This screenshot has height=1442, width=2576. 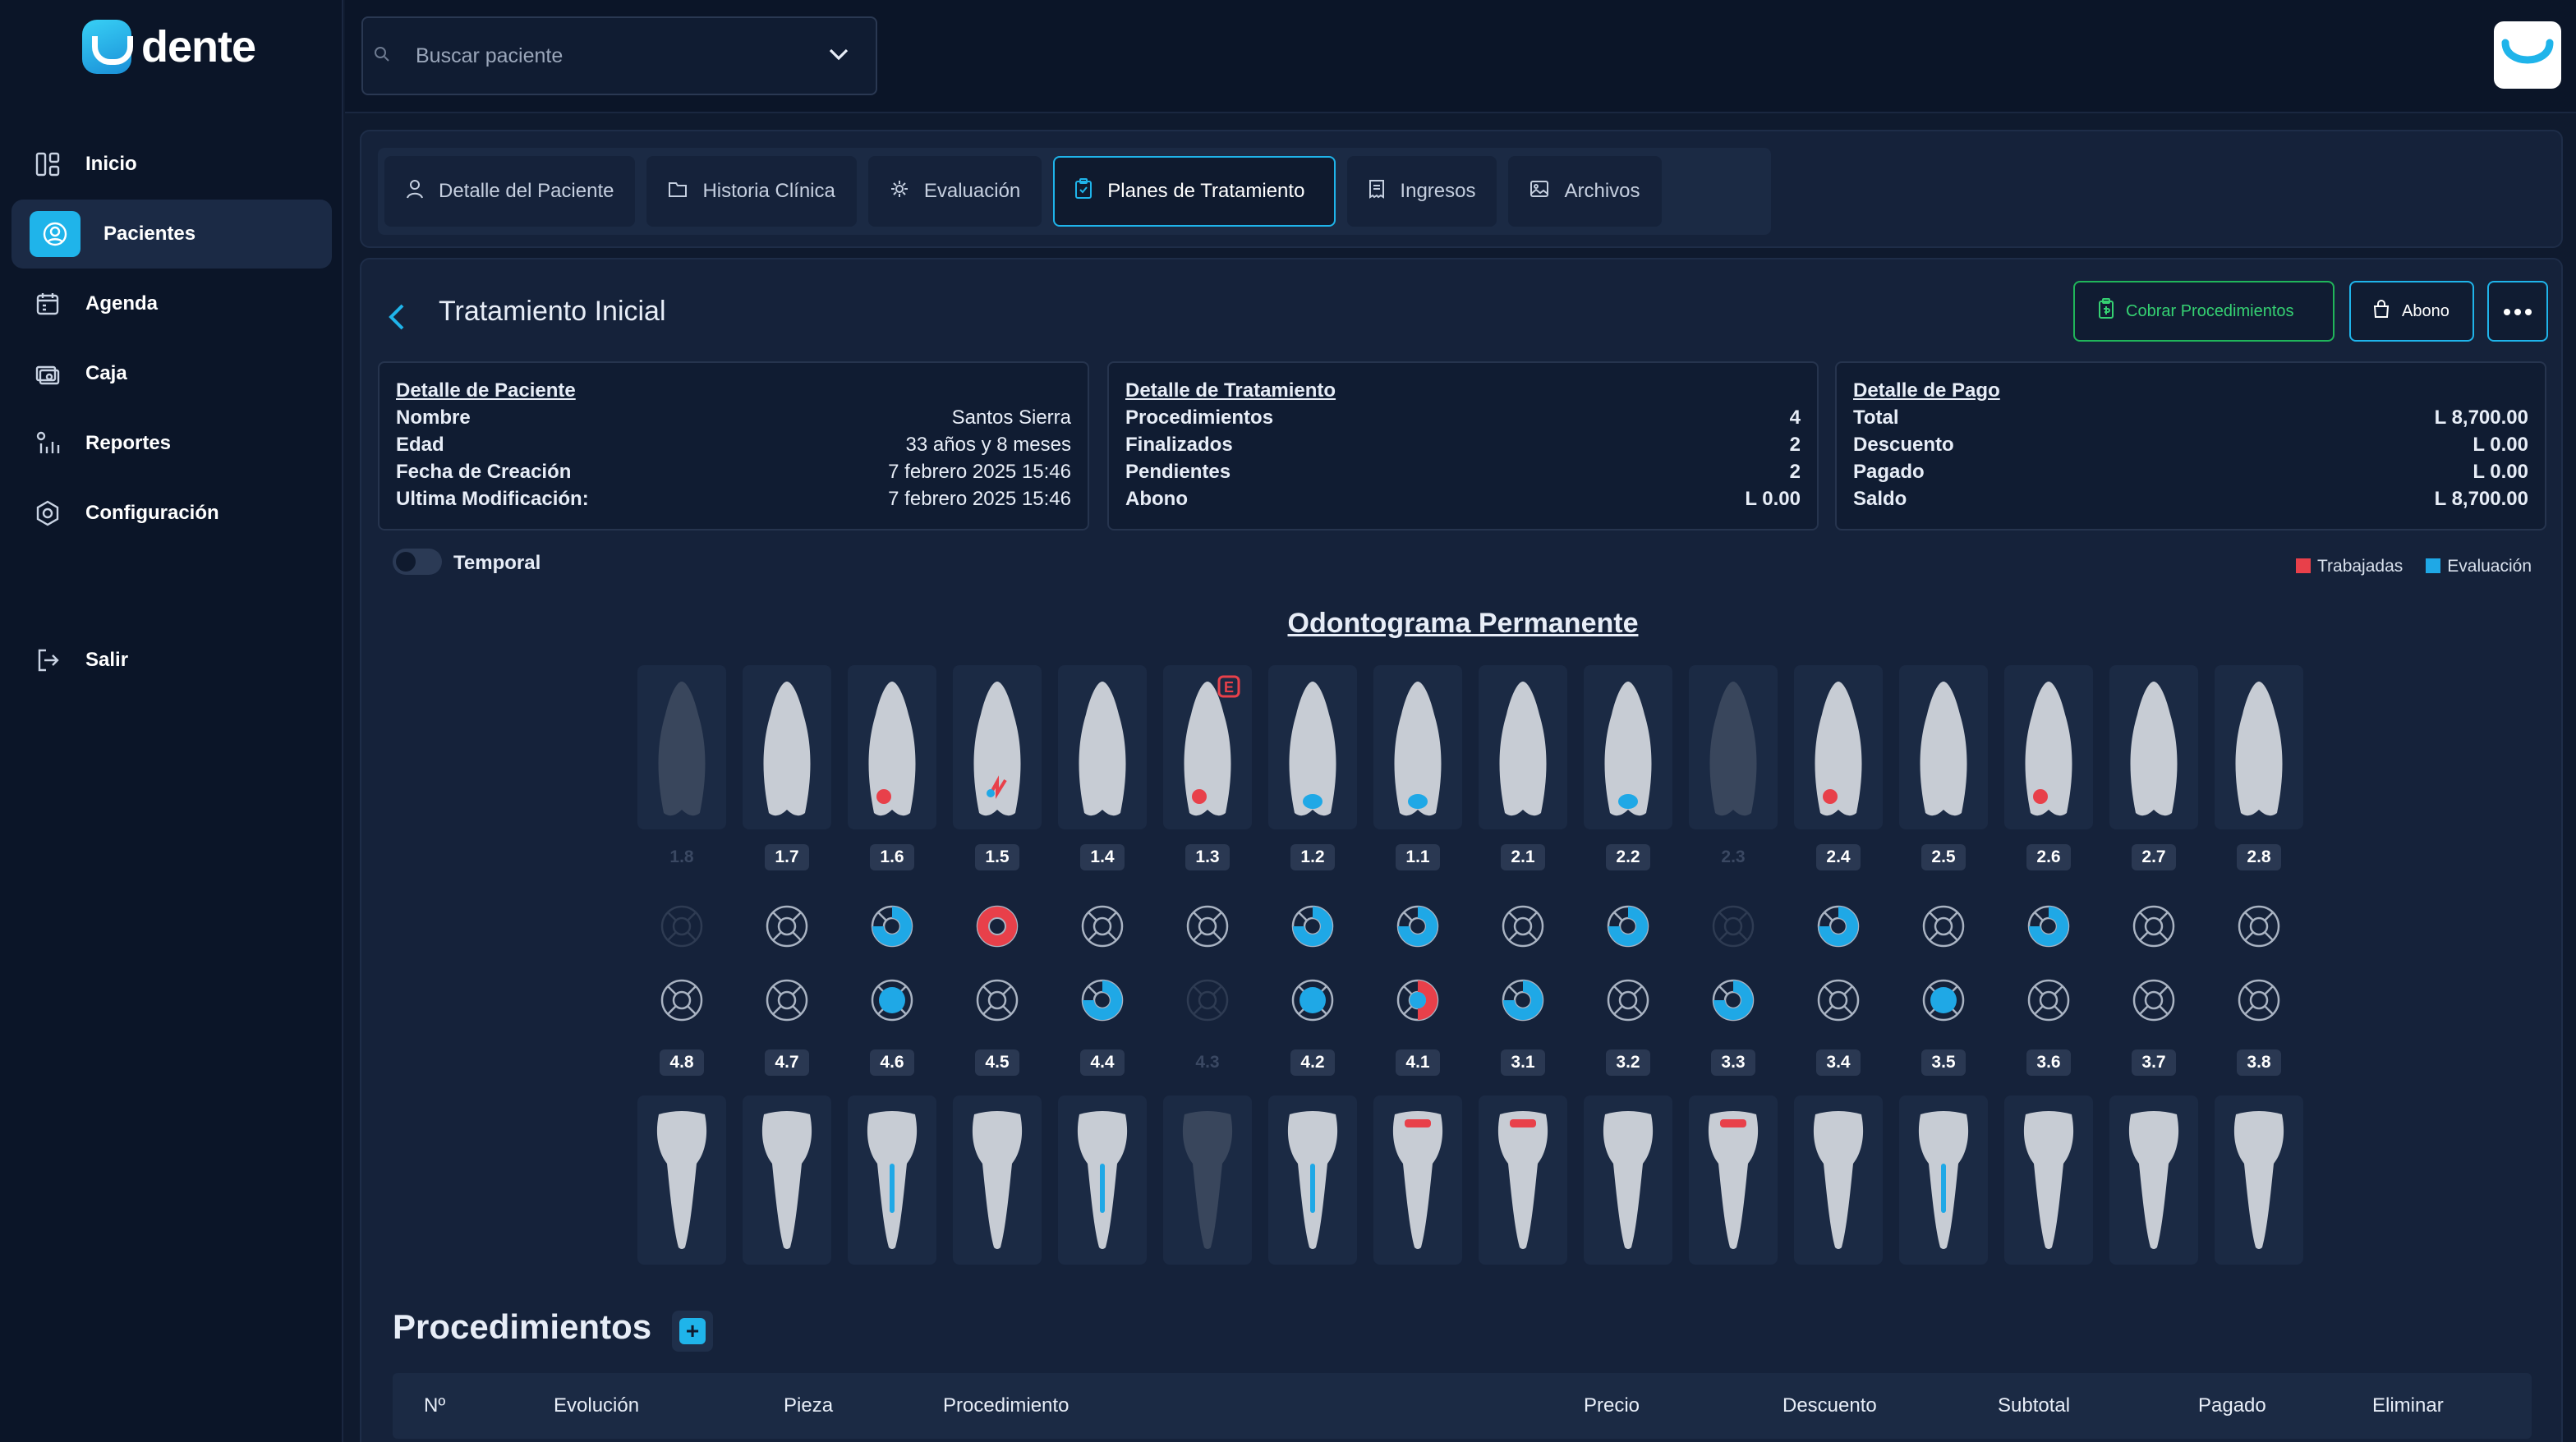 What do you see at coordinates (1523, 1180) in the screenshot?
I see `tooth-3.1` at bounding box center [1523, 1180].